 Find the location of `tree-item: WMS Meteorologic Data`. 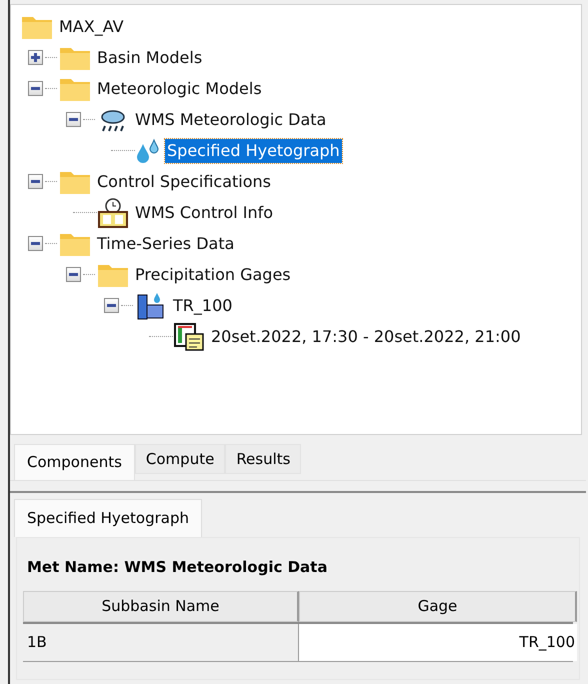

tree-item: WMS Meteorologic Data is located at coordinates (230, 120).